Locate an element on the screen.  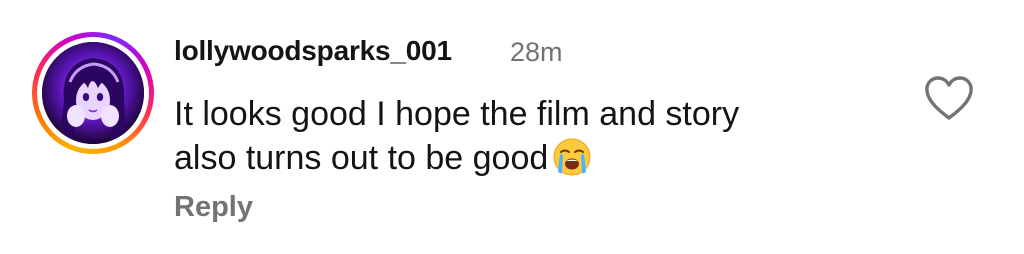
heart-outline-icon is located at coordinates (949, 98).